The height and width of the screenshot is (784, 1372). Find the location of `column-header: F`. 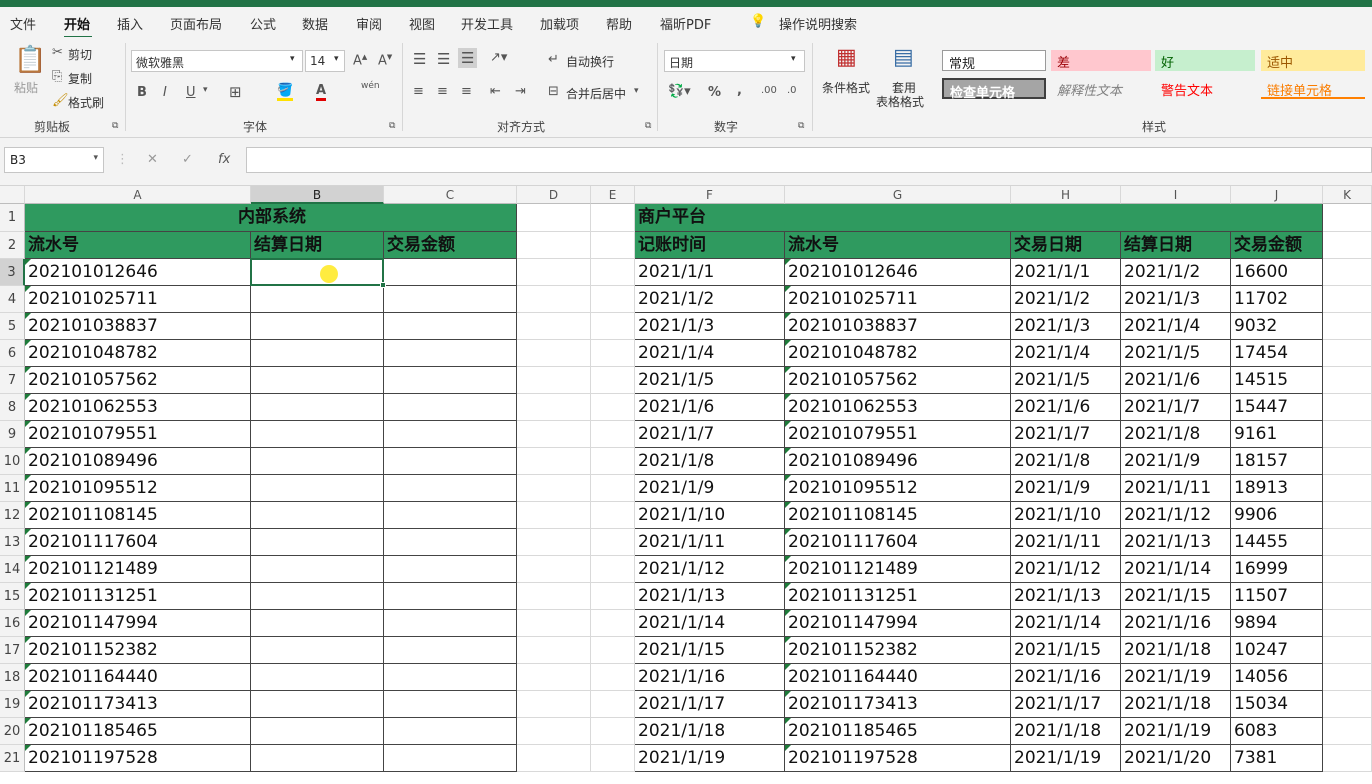

column-header: F is located at coordinates (710, 195).